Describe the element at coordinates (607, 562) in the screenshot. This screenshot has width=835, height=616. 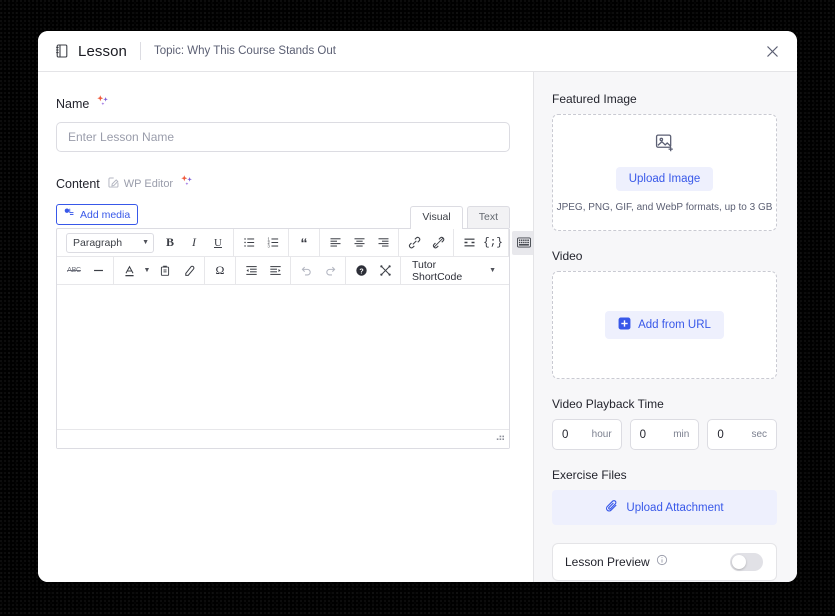
I see `lesson-preview-label: Lesson Preview` at that location.